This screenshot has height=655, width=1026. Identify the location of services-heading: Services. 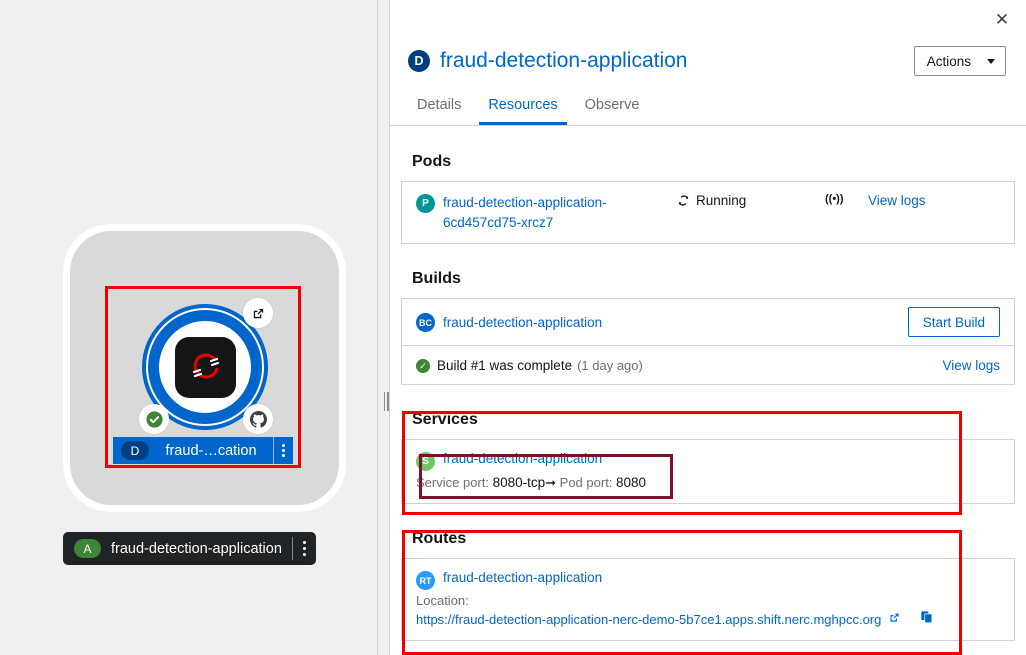
(445, 420).